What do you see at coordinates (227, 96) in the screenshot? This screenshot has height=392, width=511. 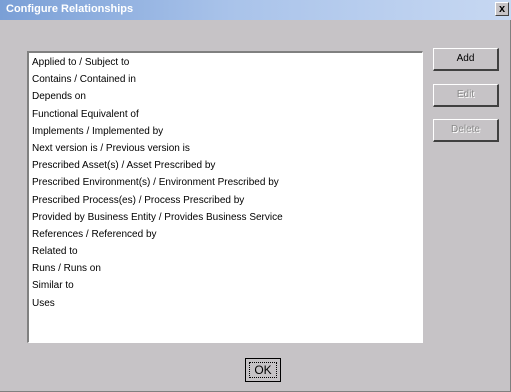 I see `list-item: Depends on` at bounding box center [227, 96].